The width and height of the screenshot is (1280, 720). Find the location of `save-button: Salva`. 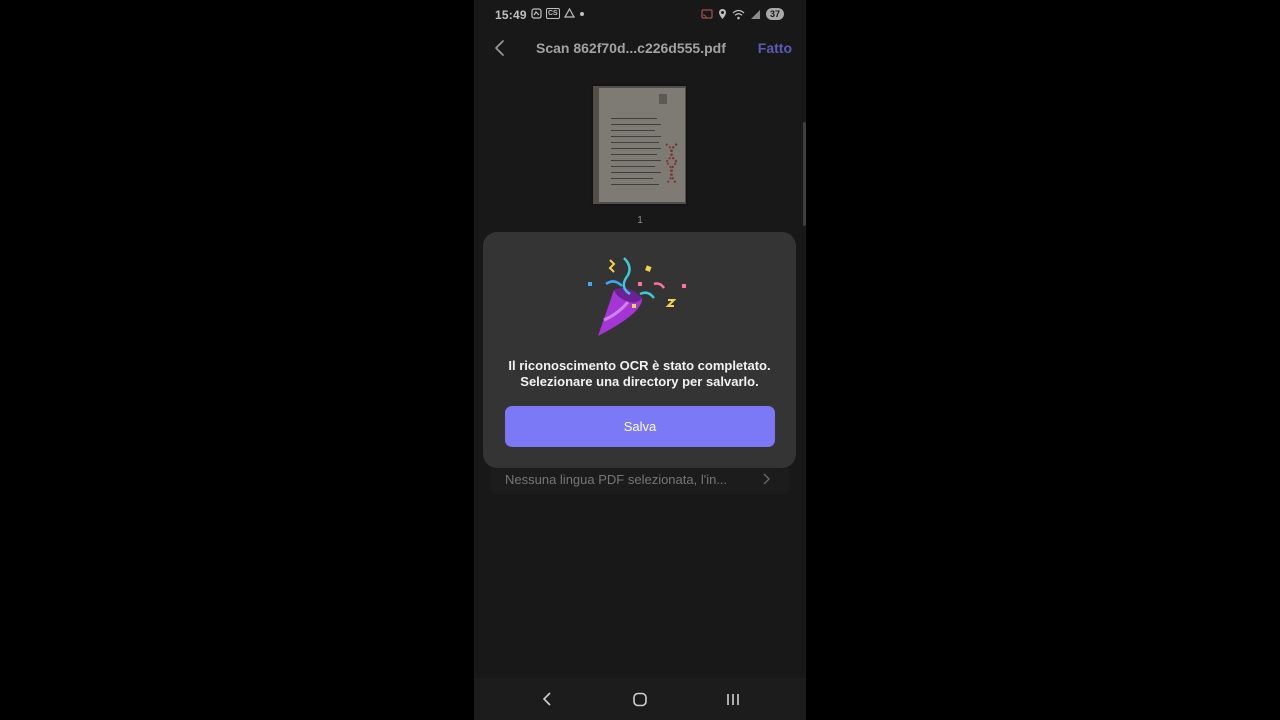

save-button: Salva is located at coordinates (640, 426).